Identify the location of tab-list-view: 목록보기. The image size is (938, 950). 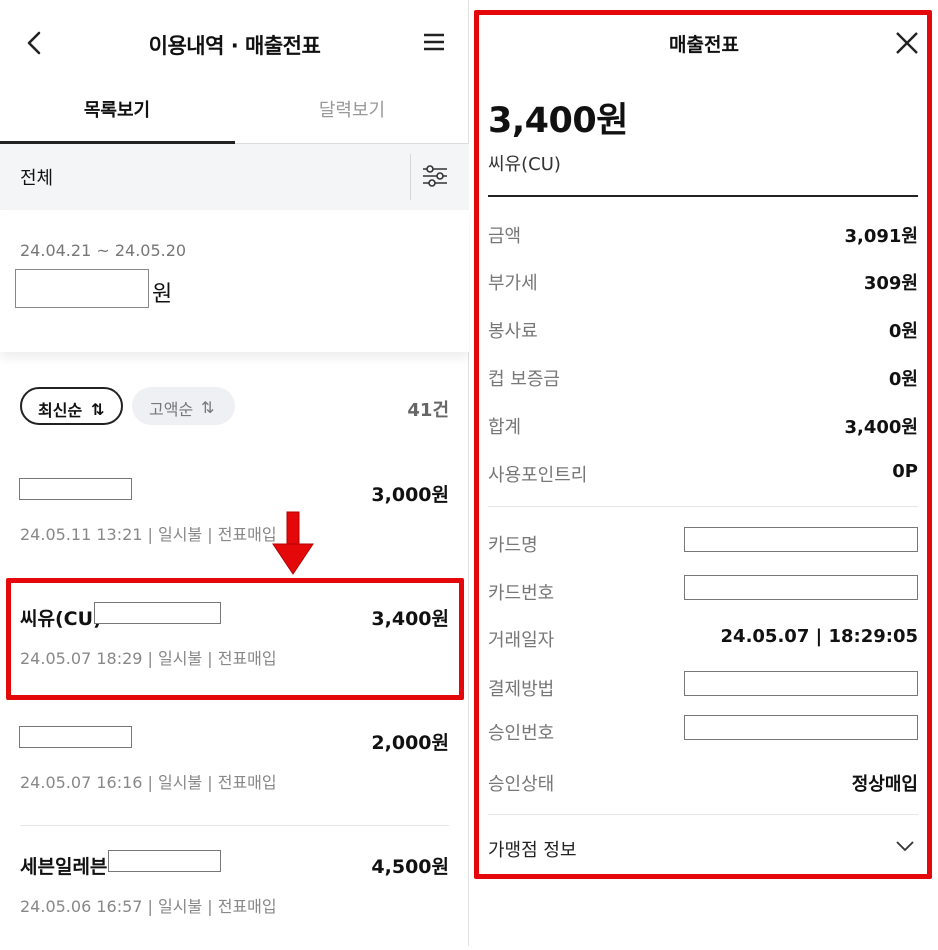
(117, 109).